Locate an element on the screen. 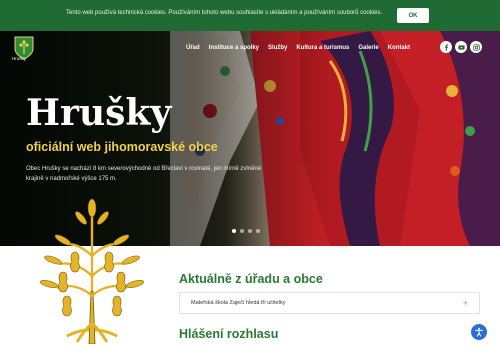 Image resolution: width=500 pixels, height=348 pixels. plus-icon: + is located at coordinates (465, 303).